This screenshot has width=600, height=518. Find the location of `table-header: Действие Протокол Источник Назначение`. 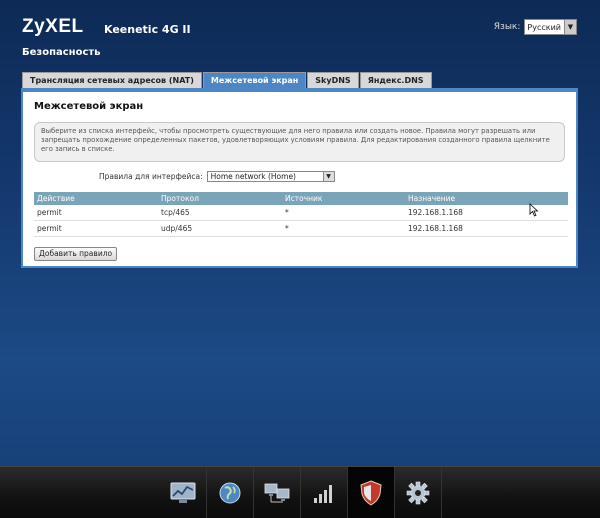

table-header: Действие Протокол Источник Назначение is located at coordinates (301, 198).